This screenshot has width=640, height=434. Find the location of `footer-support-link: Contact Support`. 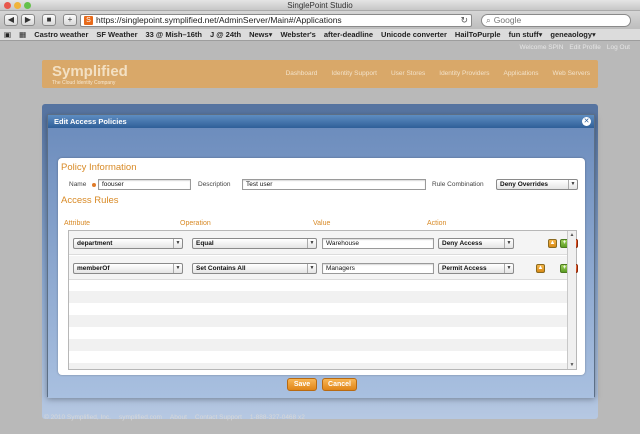

footer-support-link: Contact Support is located at coordinates (218, 417).